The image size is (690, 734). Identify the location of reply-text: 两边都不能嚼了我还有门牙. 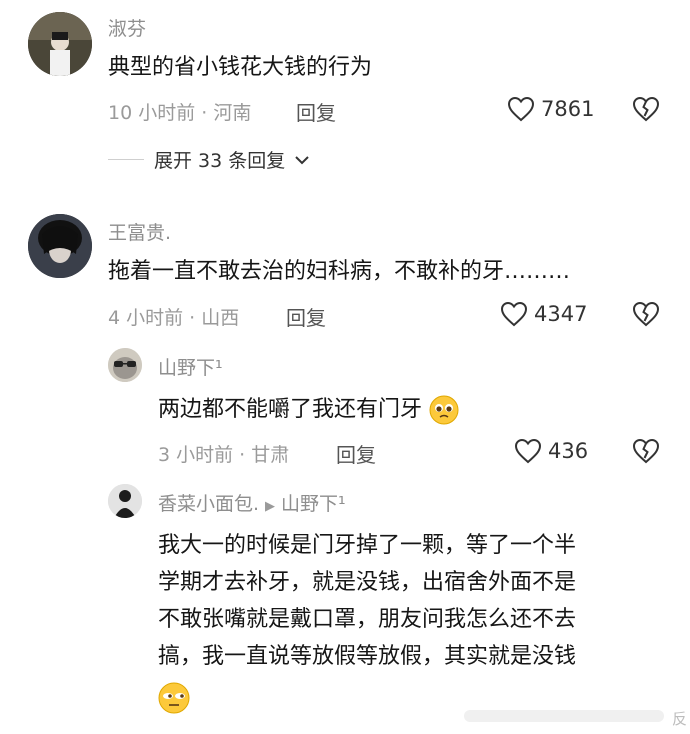
(308, 410).